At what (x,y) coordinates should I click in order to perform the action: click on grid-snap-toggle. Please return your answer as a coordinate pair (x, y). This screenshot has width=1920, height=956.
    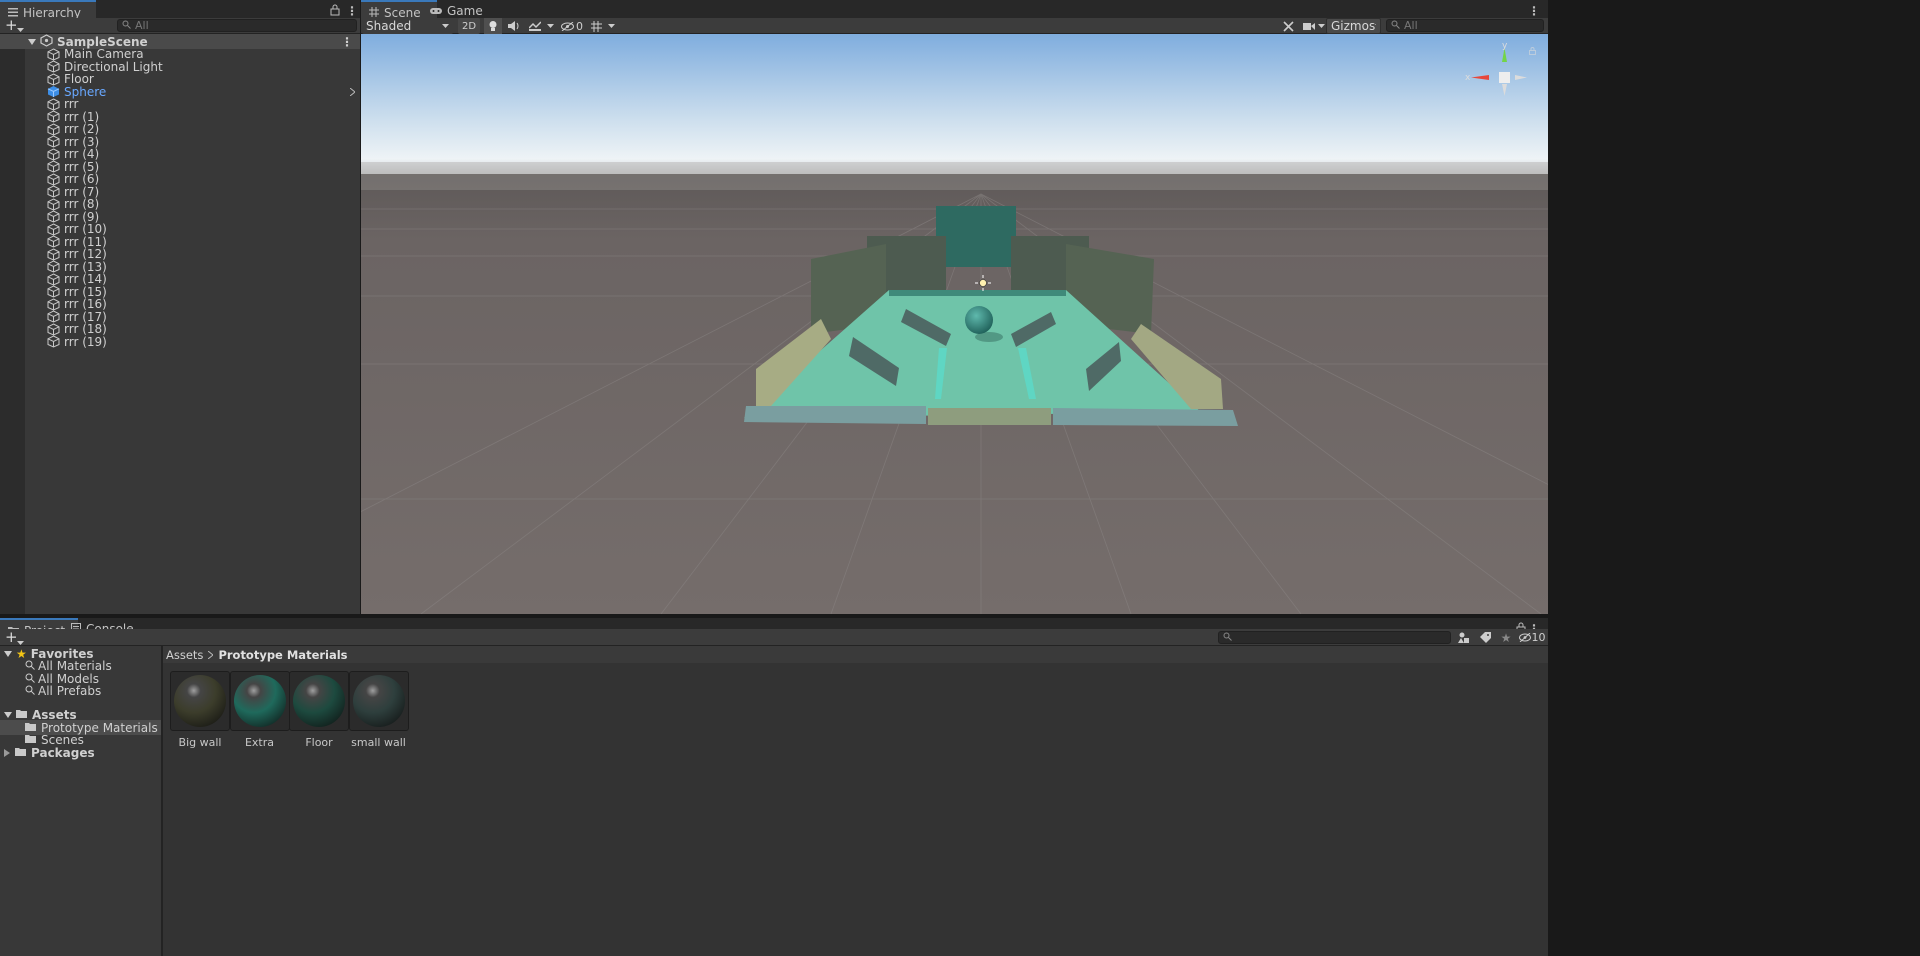
    Looking at the image, I should click on (596, 26).